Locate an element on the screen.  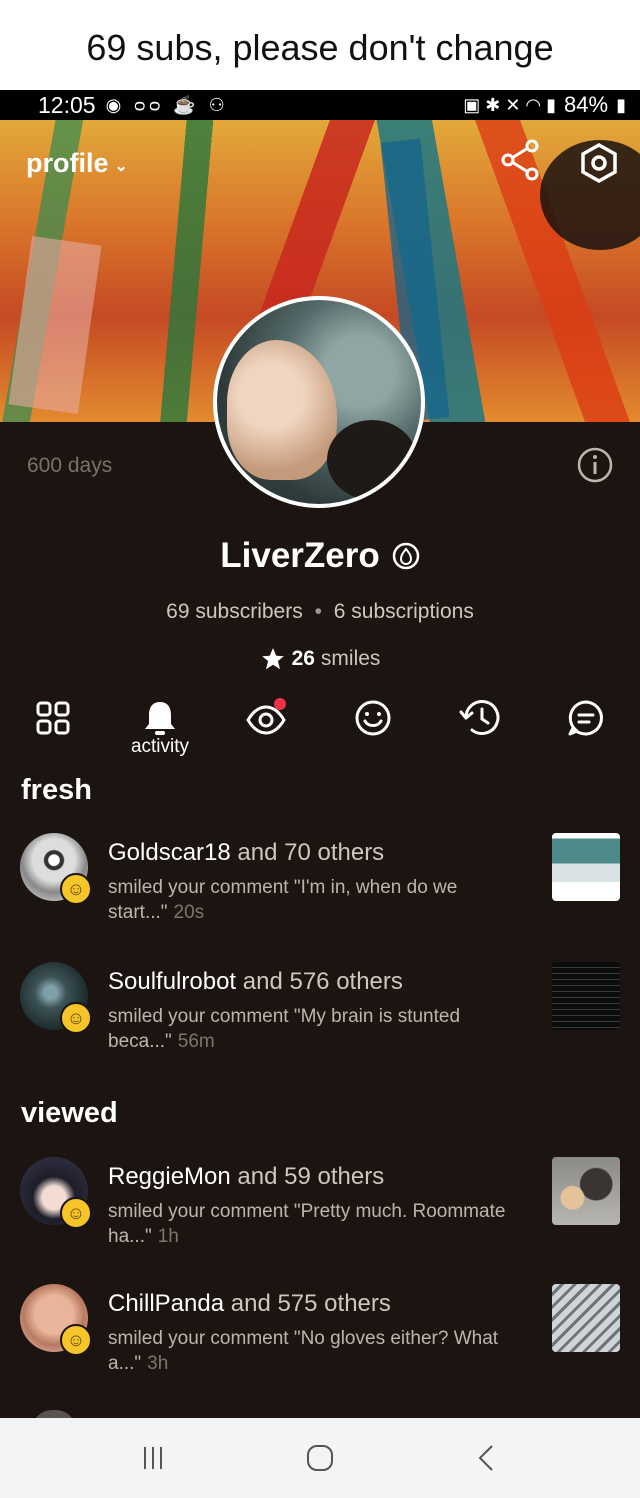
history-icon is located at coordinates (479, 717).